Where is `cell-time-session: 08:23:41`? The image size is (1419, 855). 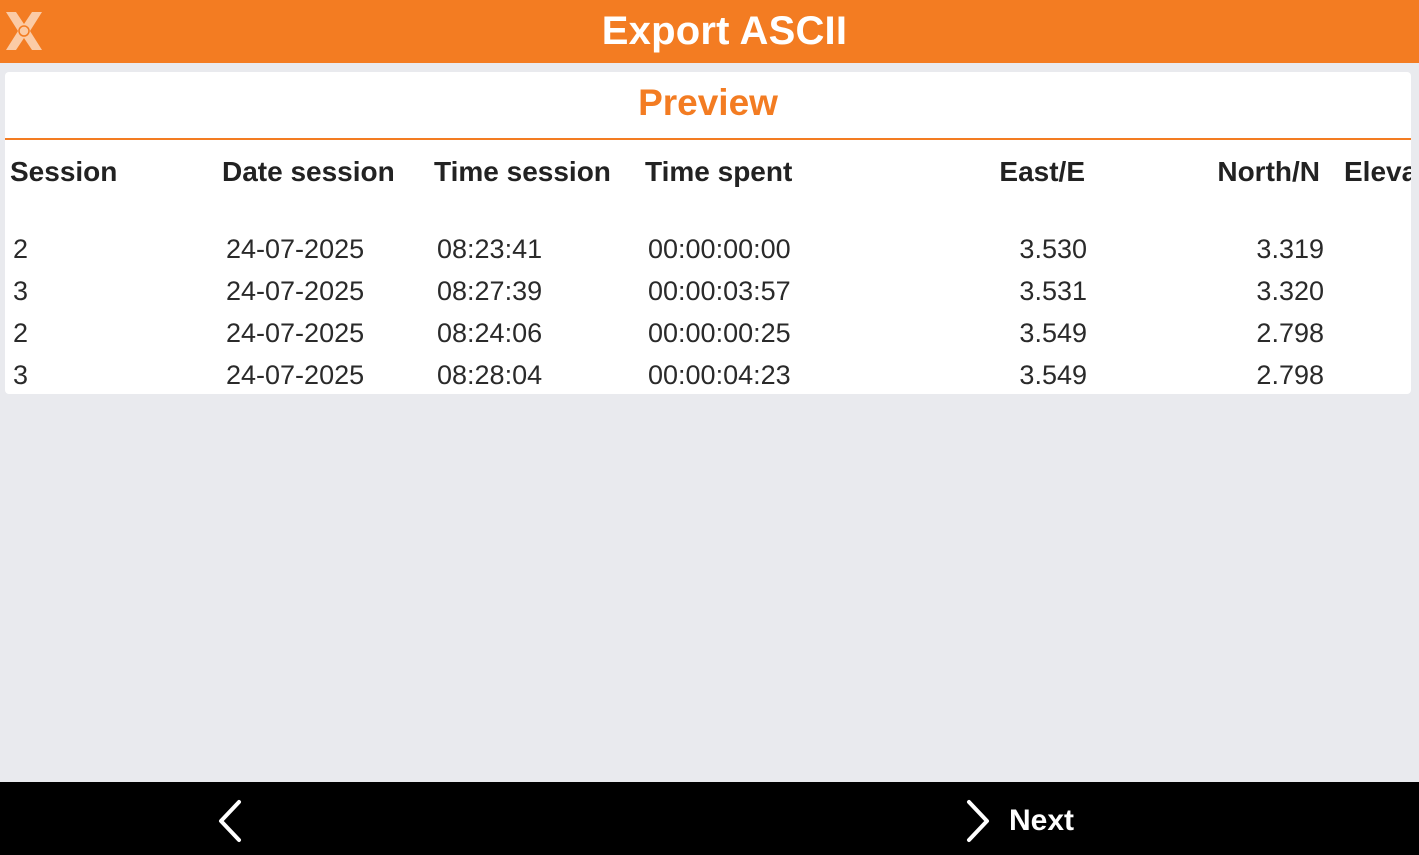 cell-time-session: 08:23:41 is located at coordinates (490, 249).